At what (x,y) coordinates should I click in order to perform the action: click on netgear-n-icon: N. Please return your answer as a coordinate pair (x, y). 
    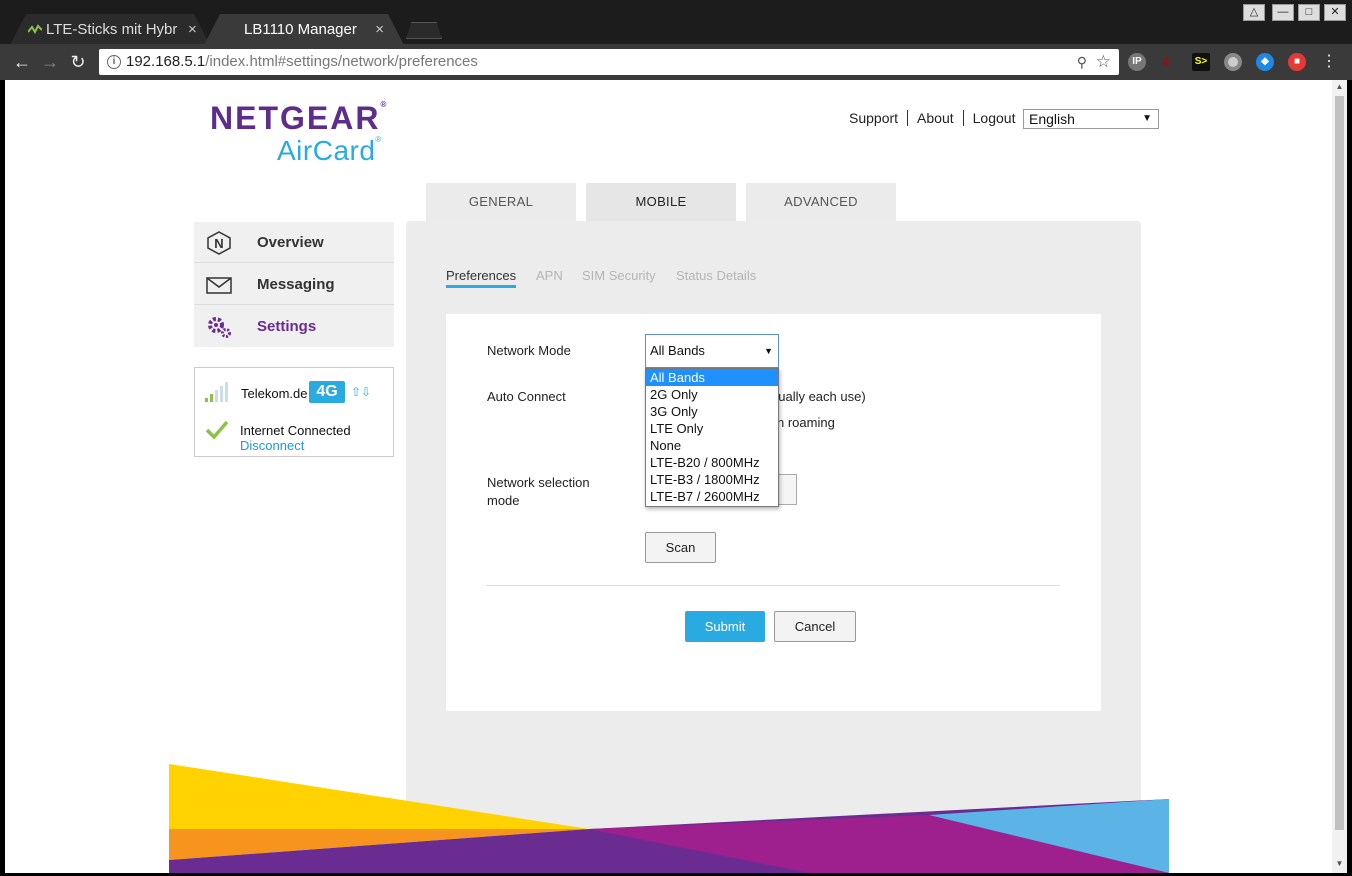
    Looking at the image, I should click on (219, 243).